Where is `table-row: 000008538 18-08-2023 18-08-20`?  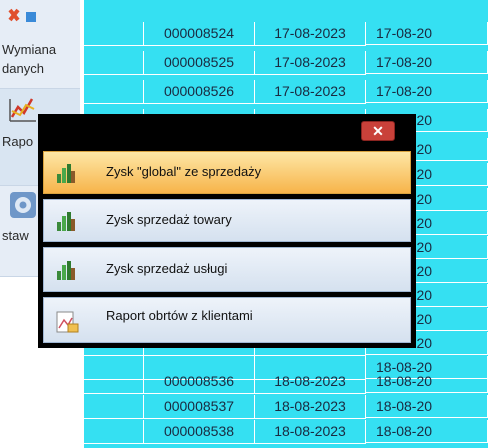
table-row: 000008538 18-08-2023 18-08-20 is located at coordinates (286, 432).